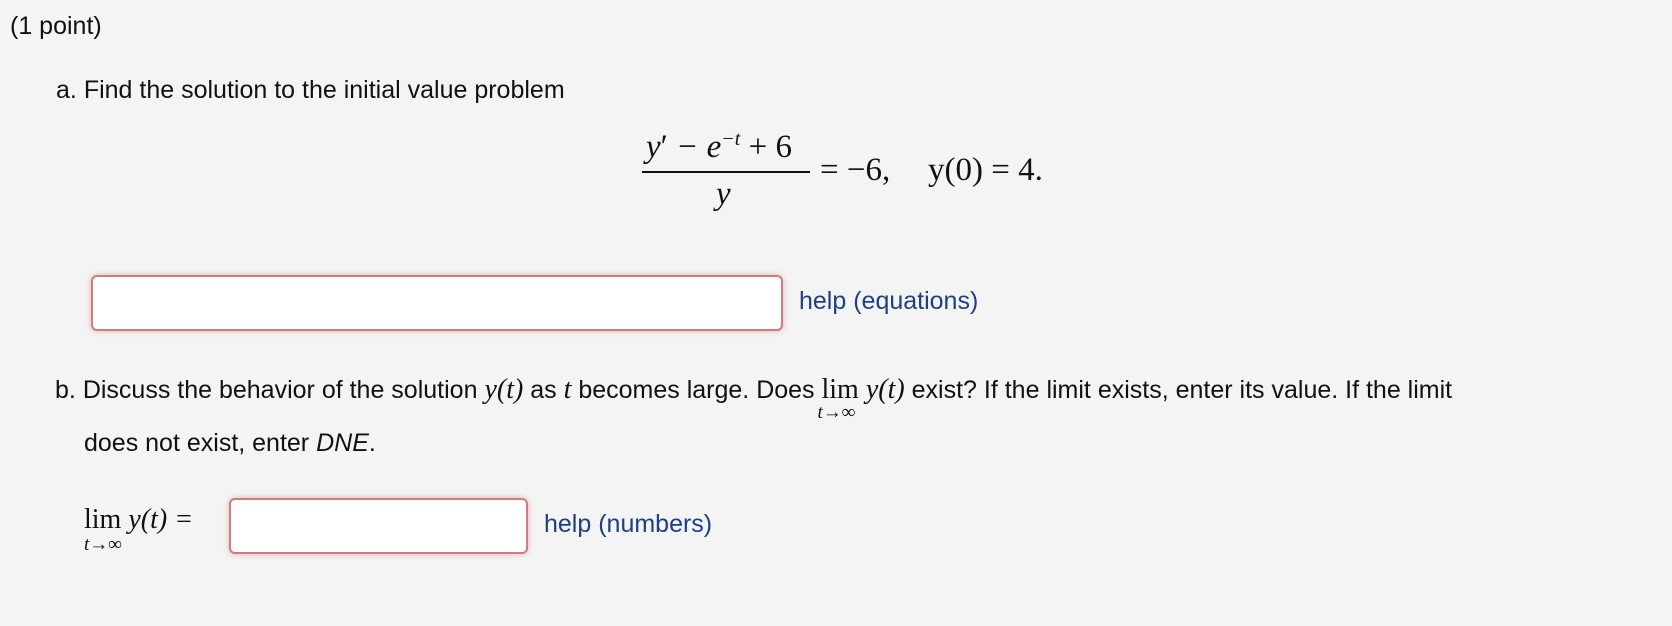 Image resolution: width=1672 pixels, height=626 pixels. I want to click on equation-rhs: = −6,, so click(855, 170).